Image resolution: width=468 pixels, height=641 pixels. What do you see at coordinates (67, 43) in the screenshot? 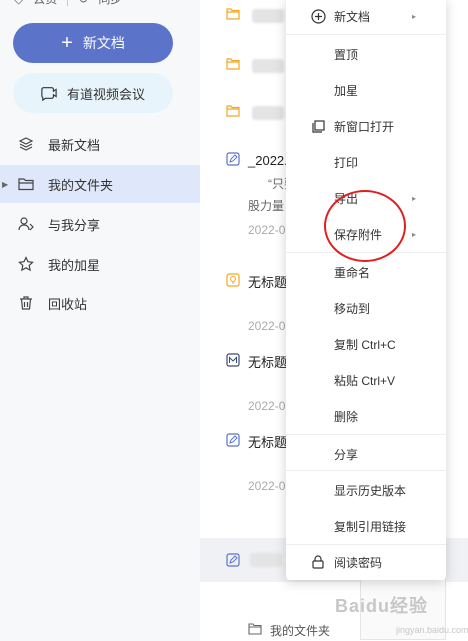
I see `plus-icon: +` at bounding box center [67, 43].